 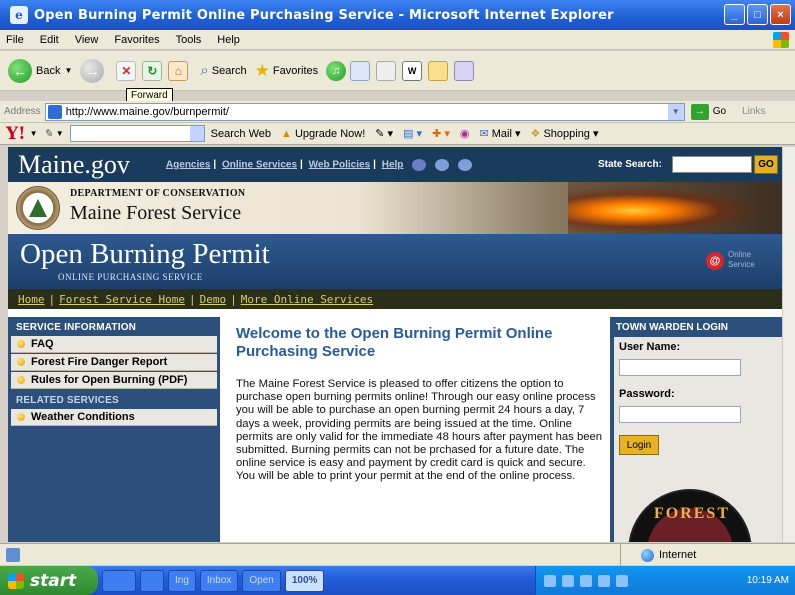 What do you see at coordinates (397, 580) in the screenshot?
I see `windows-taskbar: start Ing Inbox Open 100% 10:19 AM` at bounding box center [397, 580].